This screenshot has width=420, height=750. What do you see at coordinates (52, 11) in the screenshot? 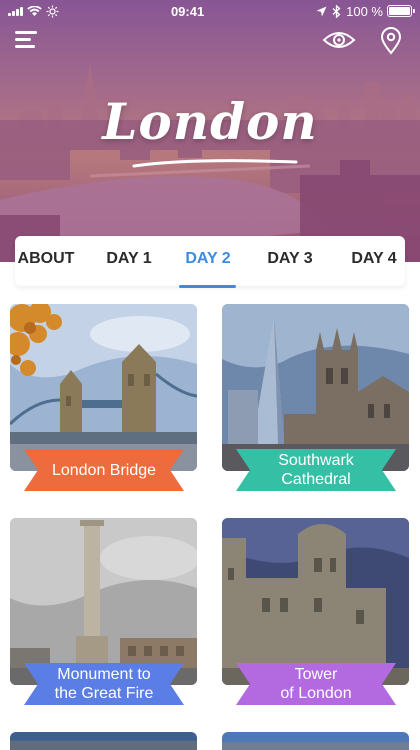
I see `brightness-icon` at bounding box center [52, 11].